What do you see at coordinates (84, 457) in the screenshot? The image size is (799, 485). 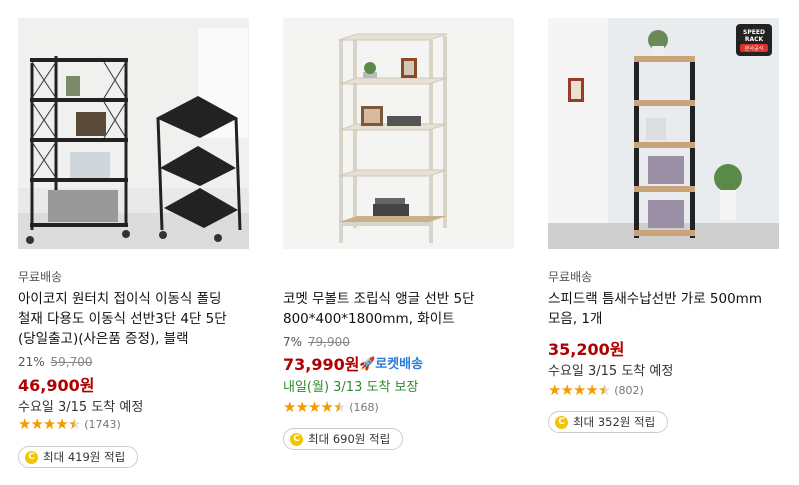 I see `reward-text: 최대 419원 적립` at bounding box center [84, 457].